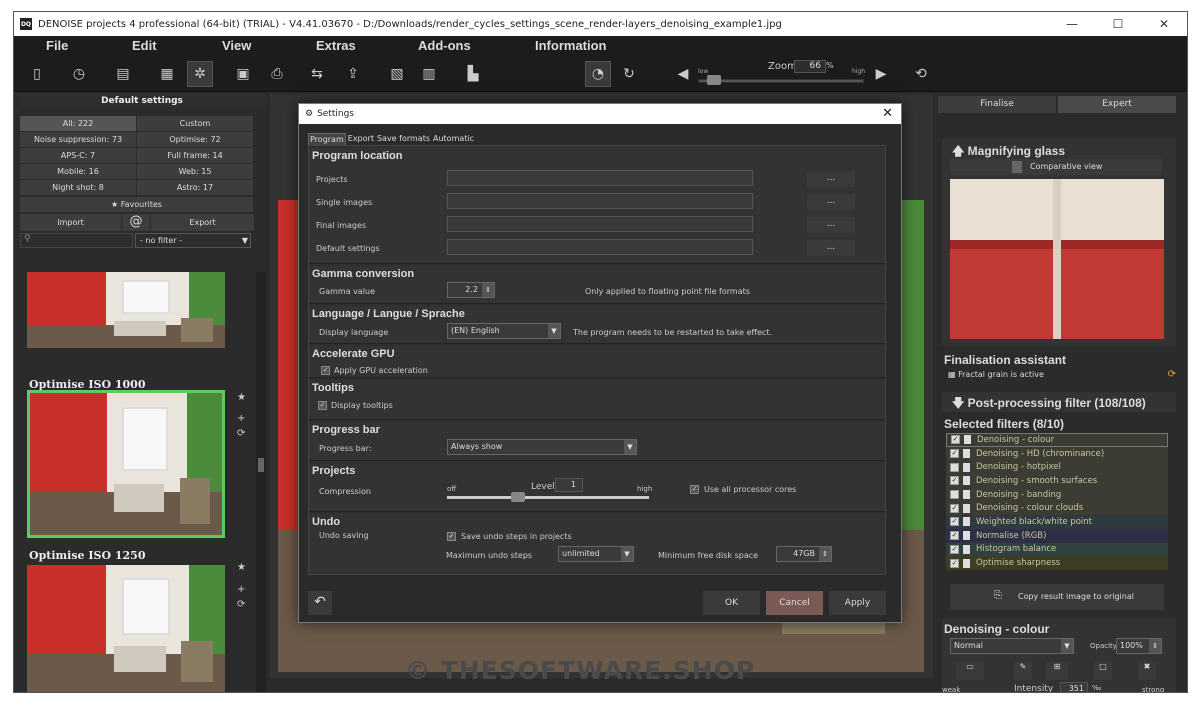 The image size is (1200, 706). What do you see at coordinates (1012, 646) in the screenshot?
I see `blend-mode-select: Normal ▼` at bounding box center [1012, 646].